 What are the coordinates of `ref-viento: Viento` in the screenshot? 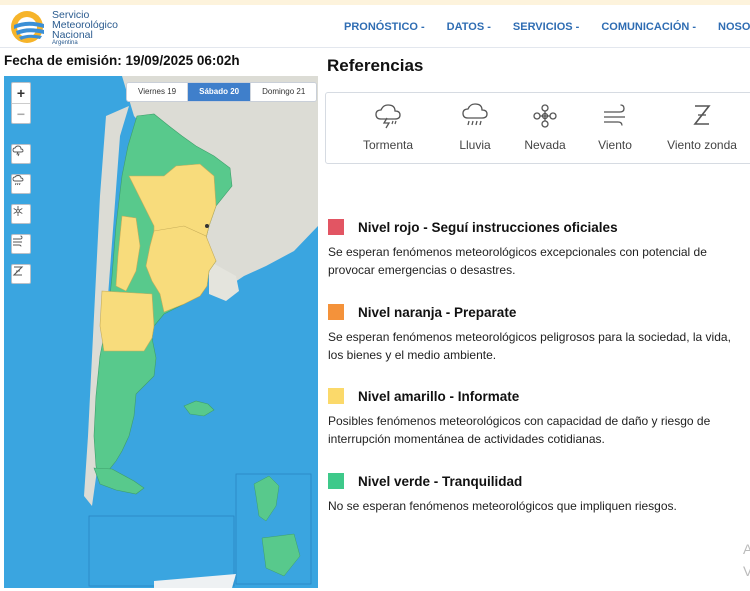 It's located at (615, 127).